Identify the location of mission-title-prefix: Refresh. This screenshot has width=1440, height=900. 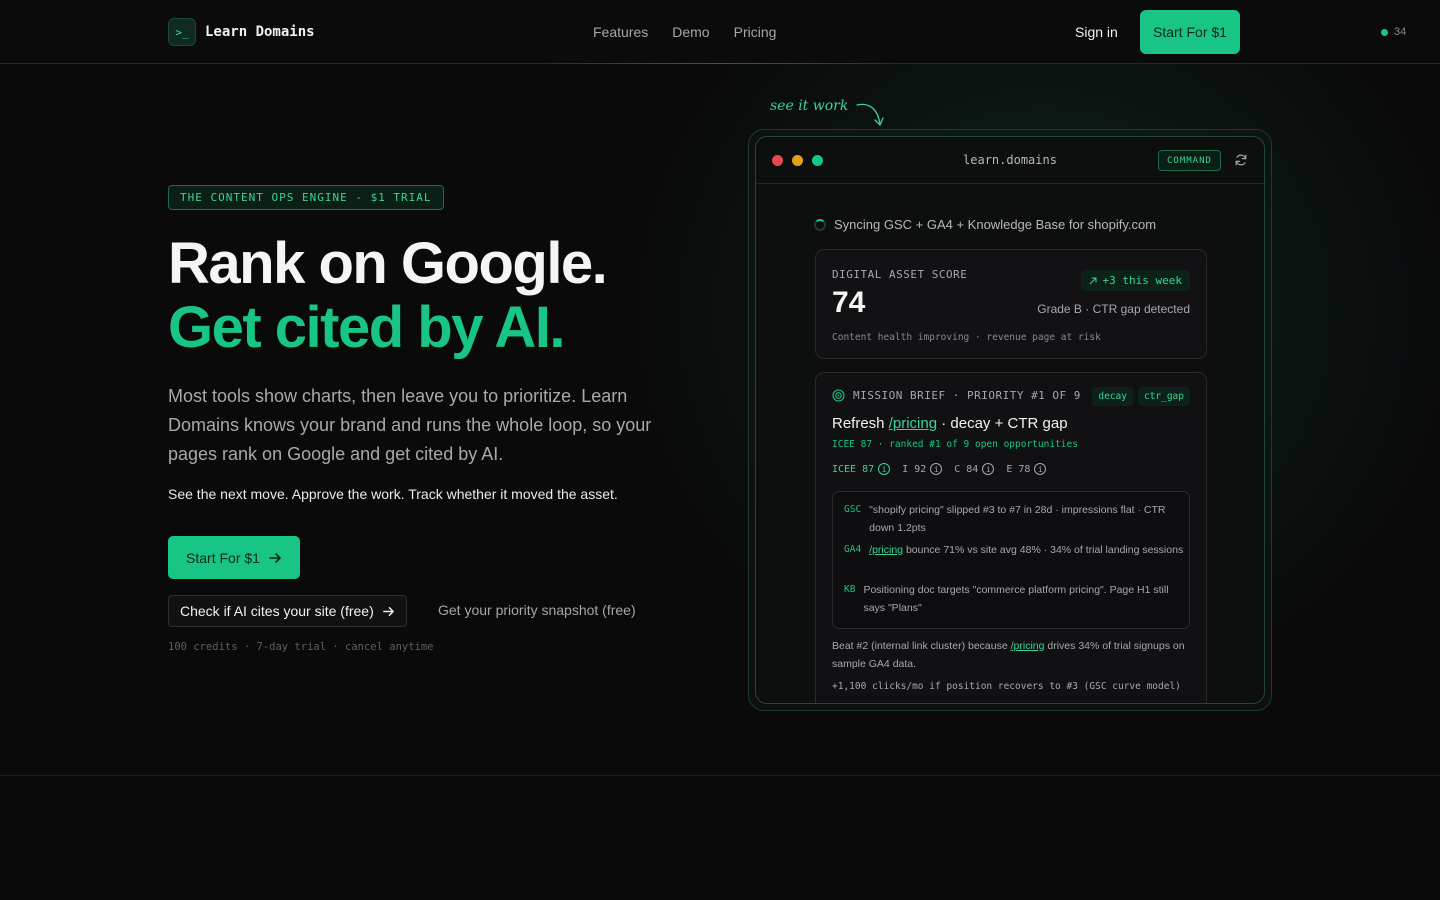
(858, 423).